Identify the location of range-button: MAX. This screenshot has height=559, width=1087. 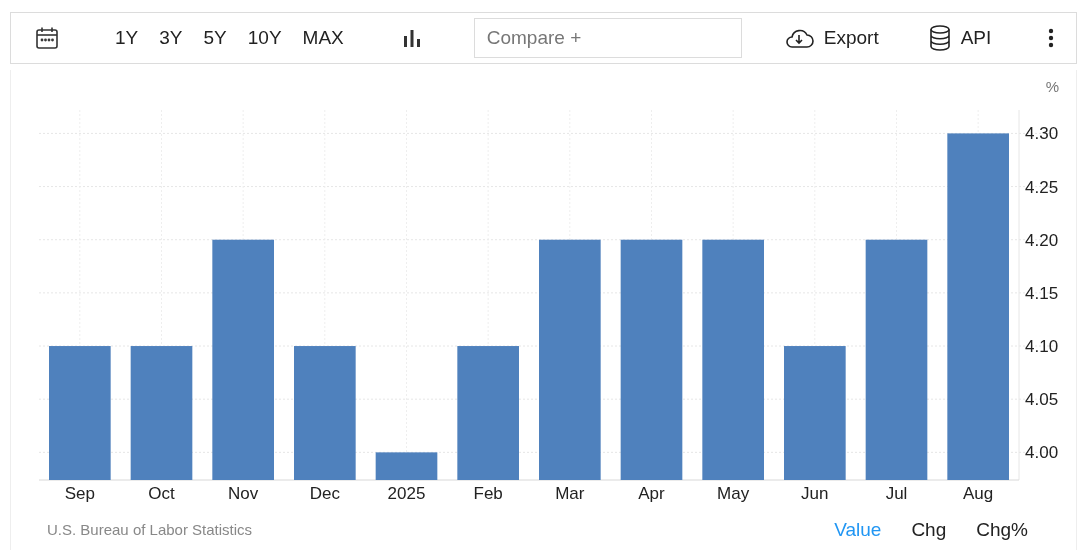
(323, 38).